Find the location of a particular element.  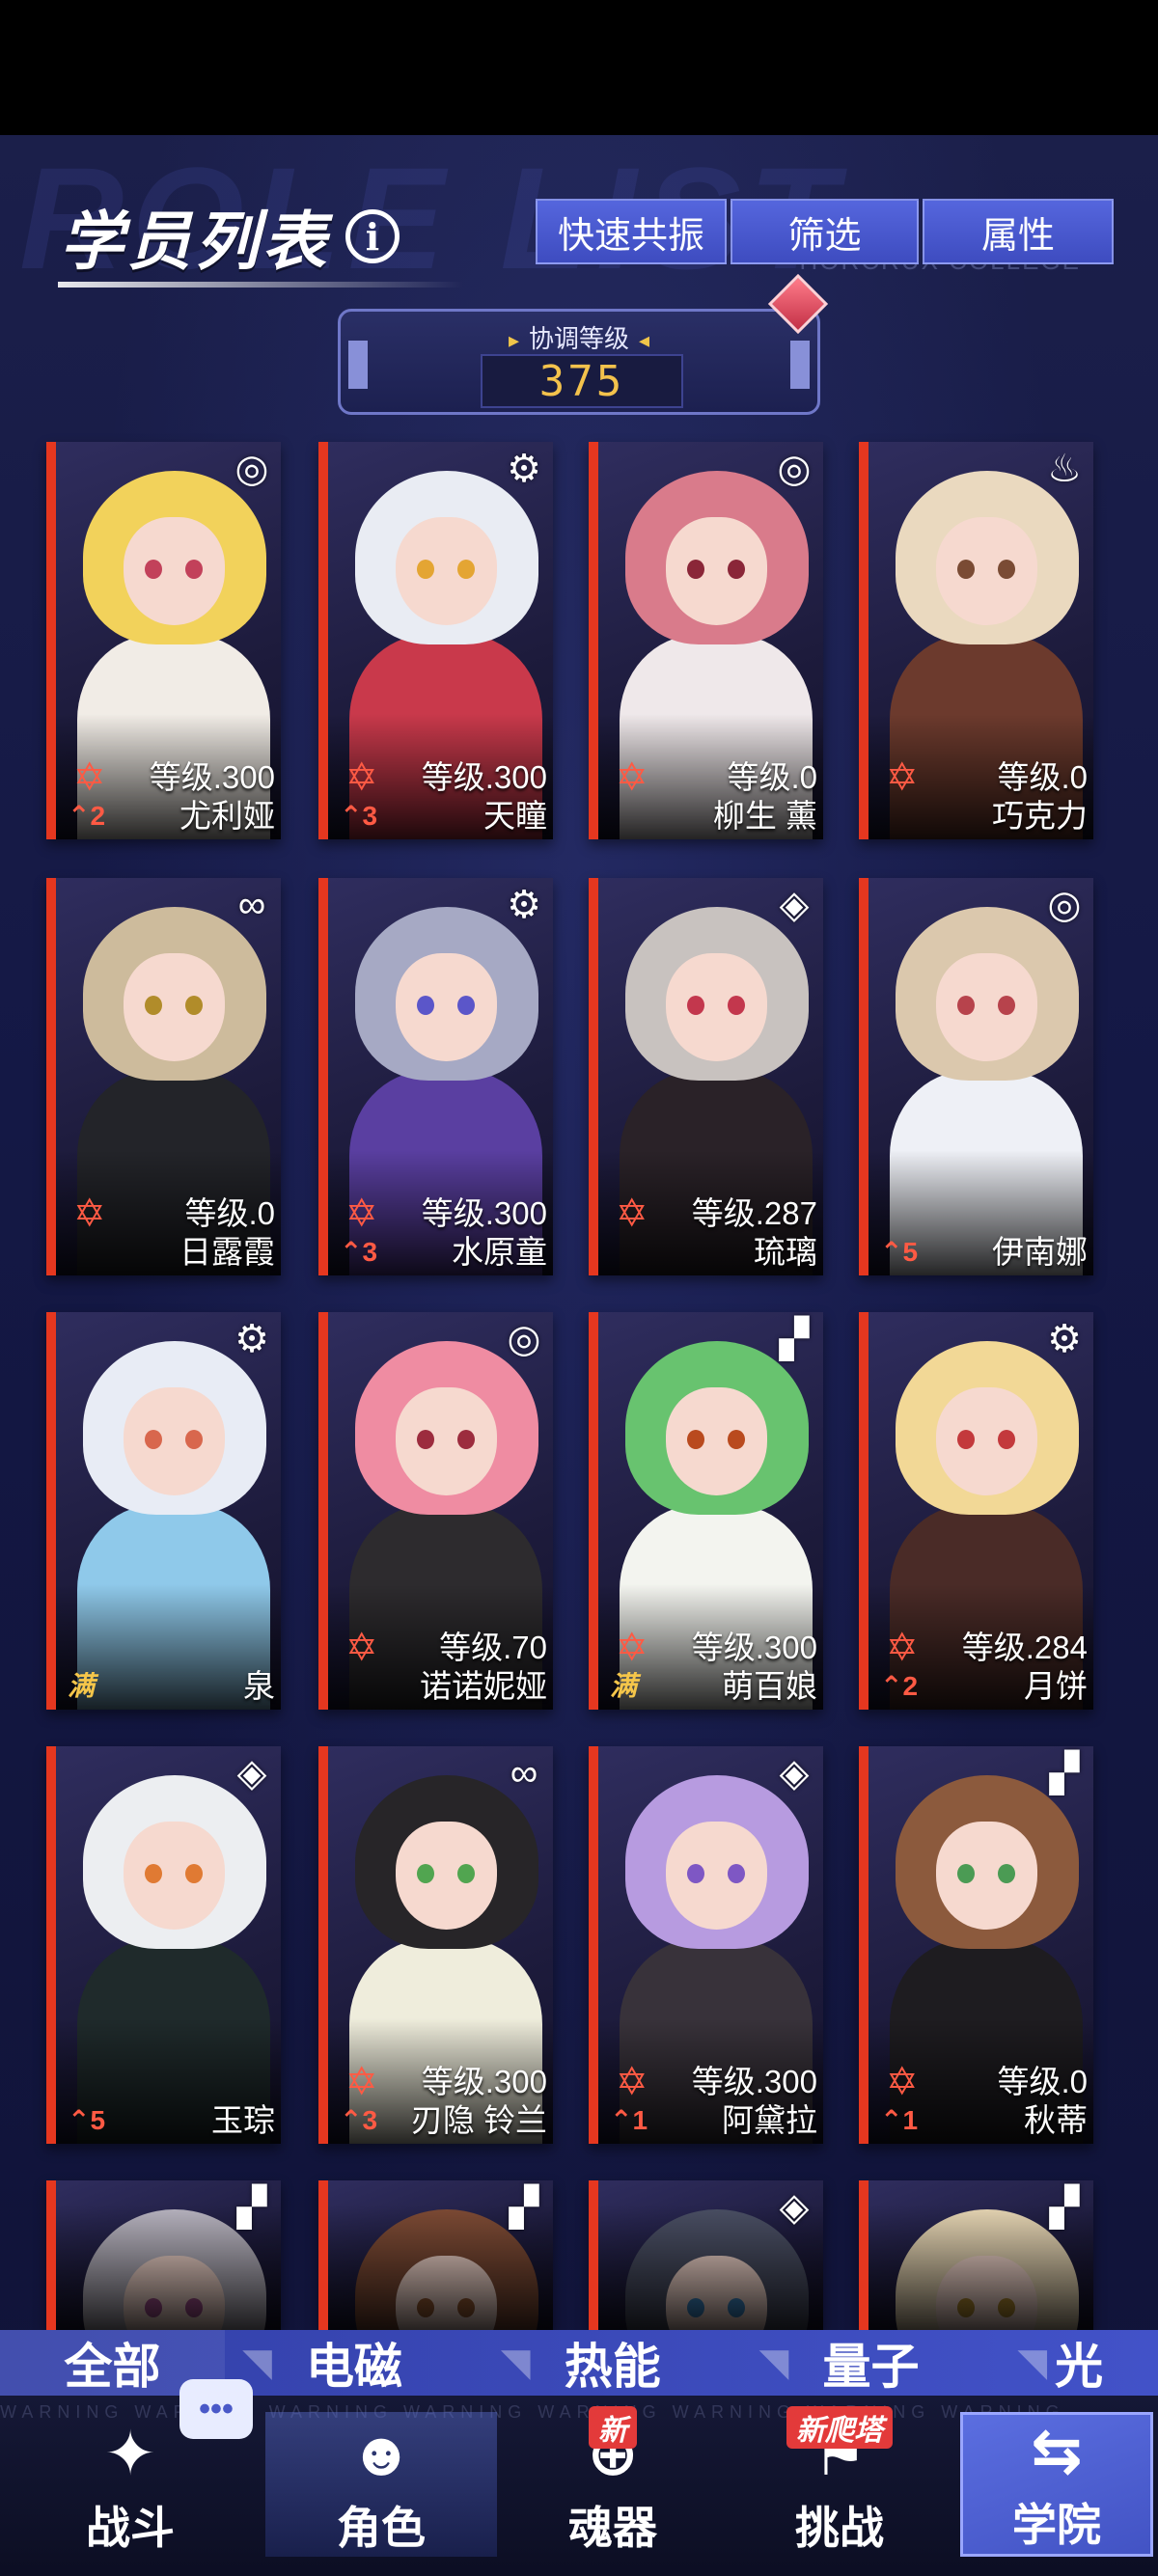

attribute-button: 属性 is located at coordinates (1018, 232).